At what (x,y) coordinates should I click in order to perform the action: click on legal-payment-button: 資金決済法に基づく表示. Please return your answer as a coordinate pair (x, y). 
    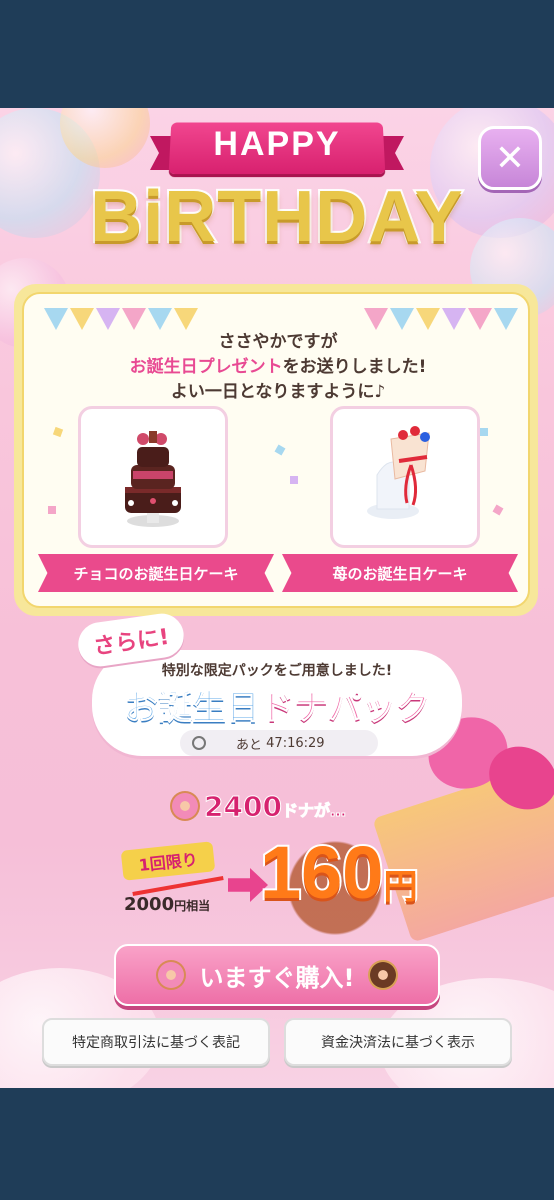
    Looking at the image, I should click on (398, 1042).